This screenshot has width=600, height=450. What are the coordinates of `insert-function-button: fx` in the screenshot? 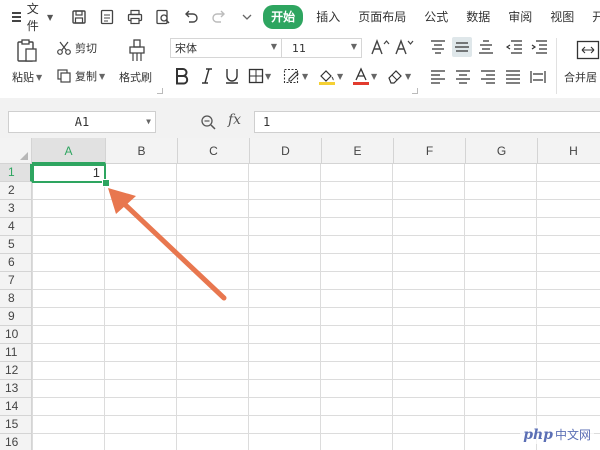 It's located at (234, 120).